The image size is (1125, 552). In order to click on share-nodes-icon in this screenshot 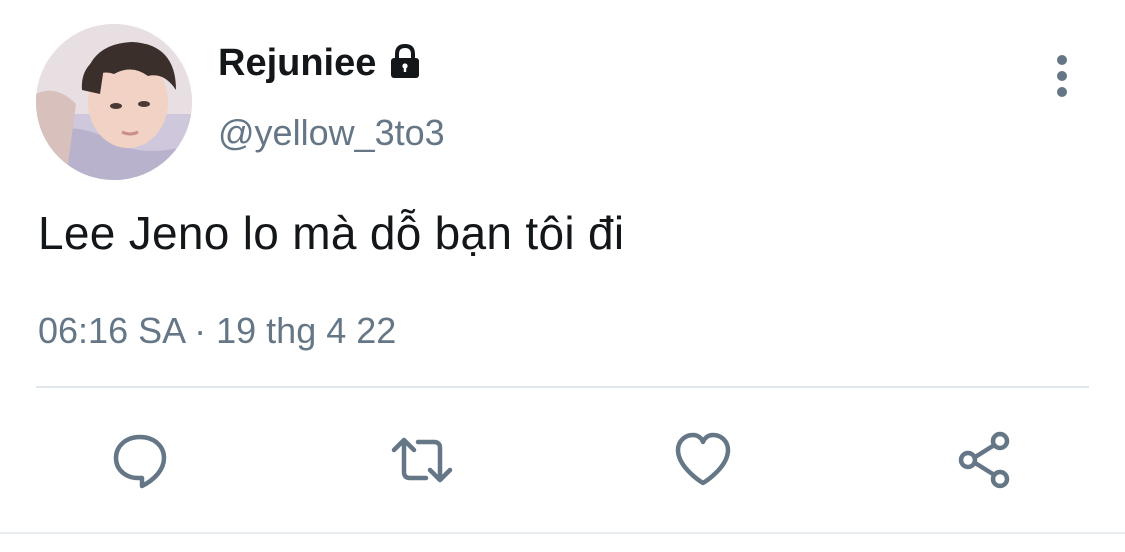, I will do `click(984, 460)`.